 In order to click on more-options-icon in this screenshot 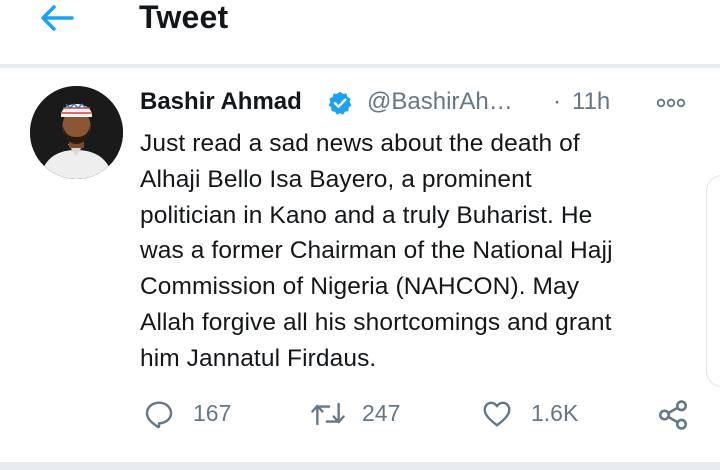, I will do `click(671, 103)`.